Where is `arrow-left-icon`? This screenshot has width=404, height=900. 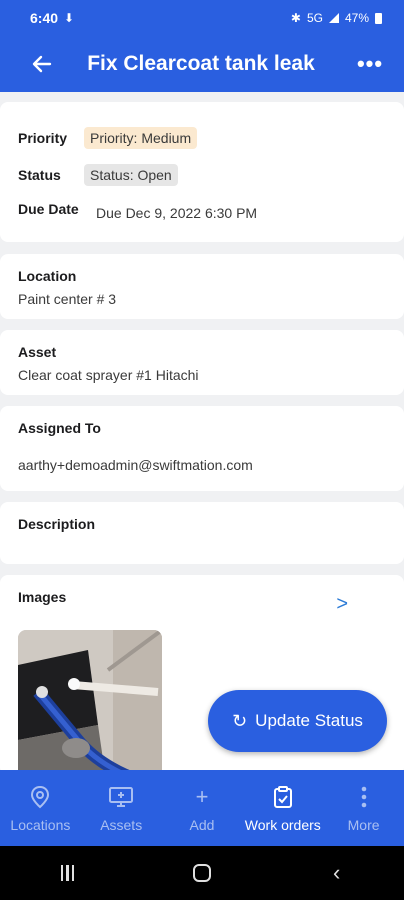 arrow-left-icon is located at coordinates (42, 64).